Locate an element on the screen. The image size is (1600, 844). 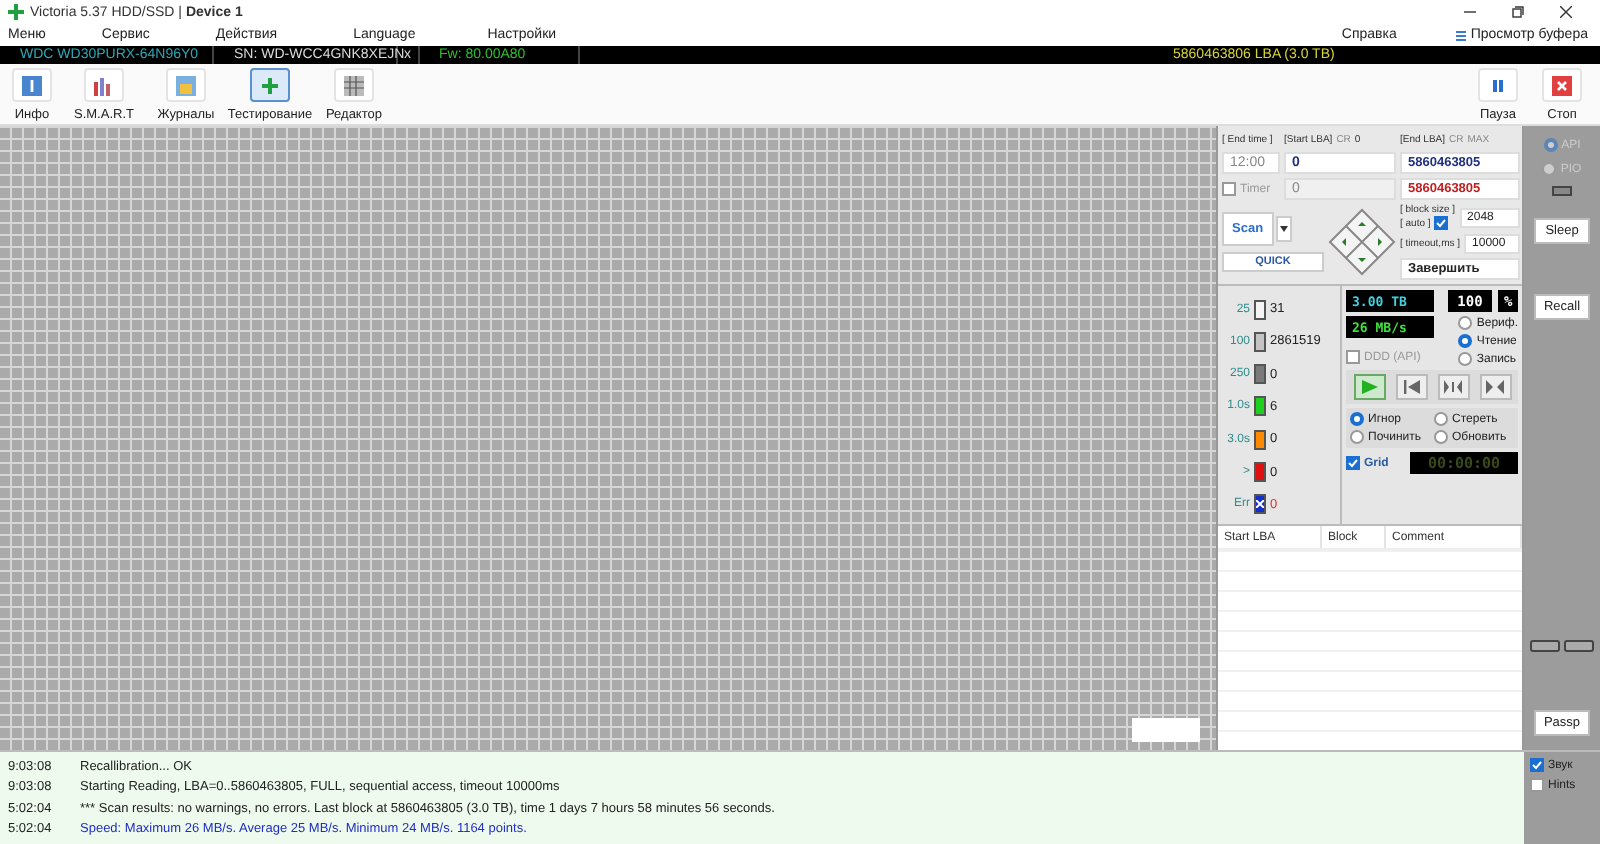
play-icon is located at coordinates (1369, 387).